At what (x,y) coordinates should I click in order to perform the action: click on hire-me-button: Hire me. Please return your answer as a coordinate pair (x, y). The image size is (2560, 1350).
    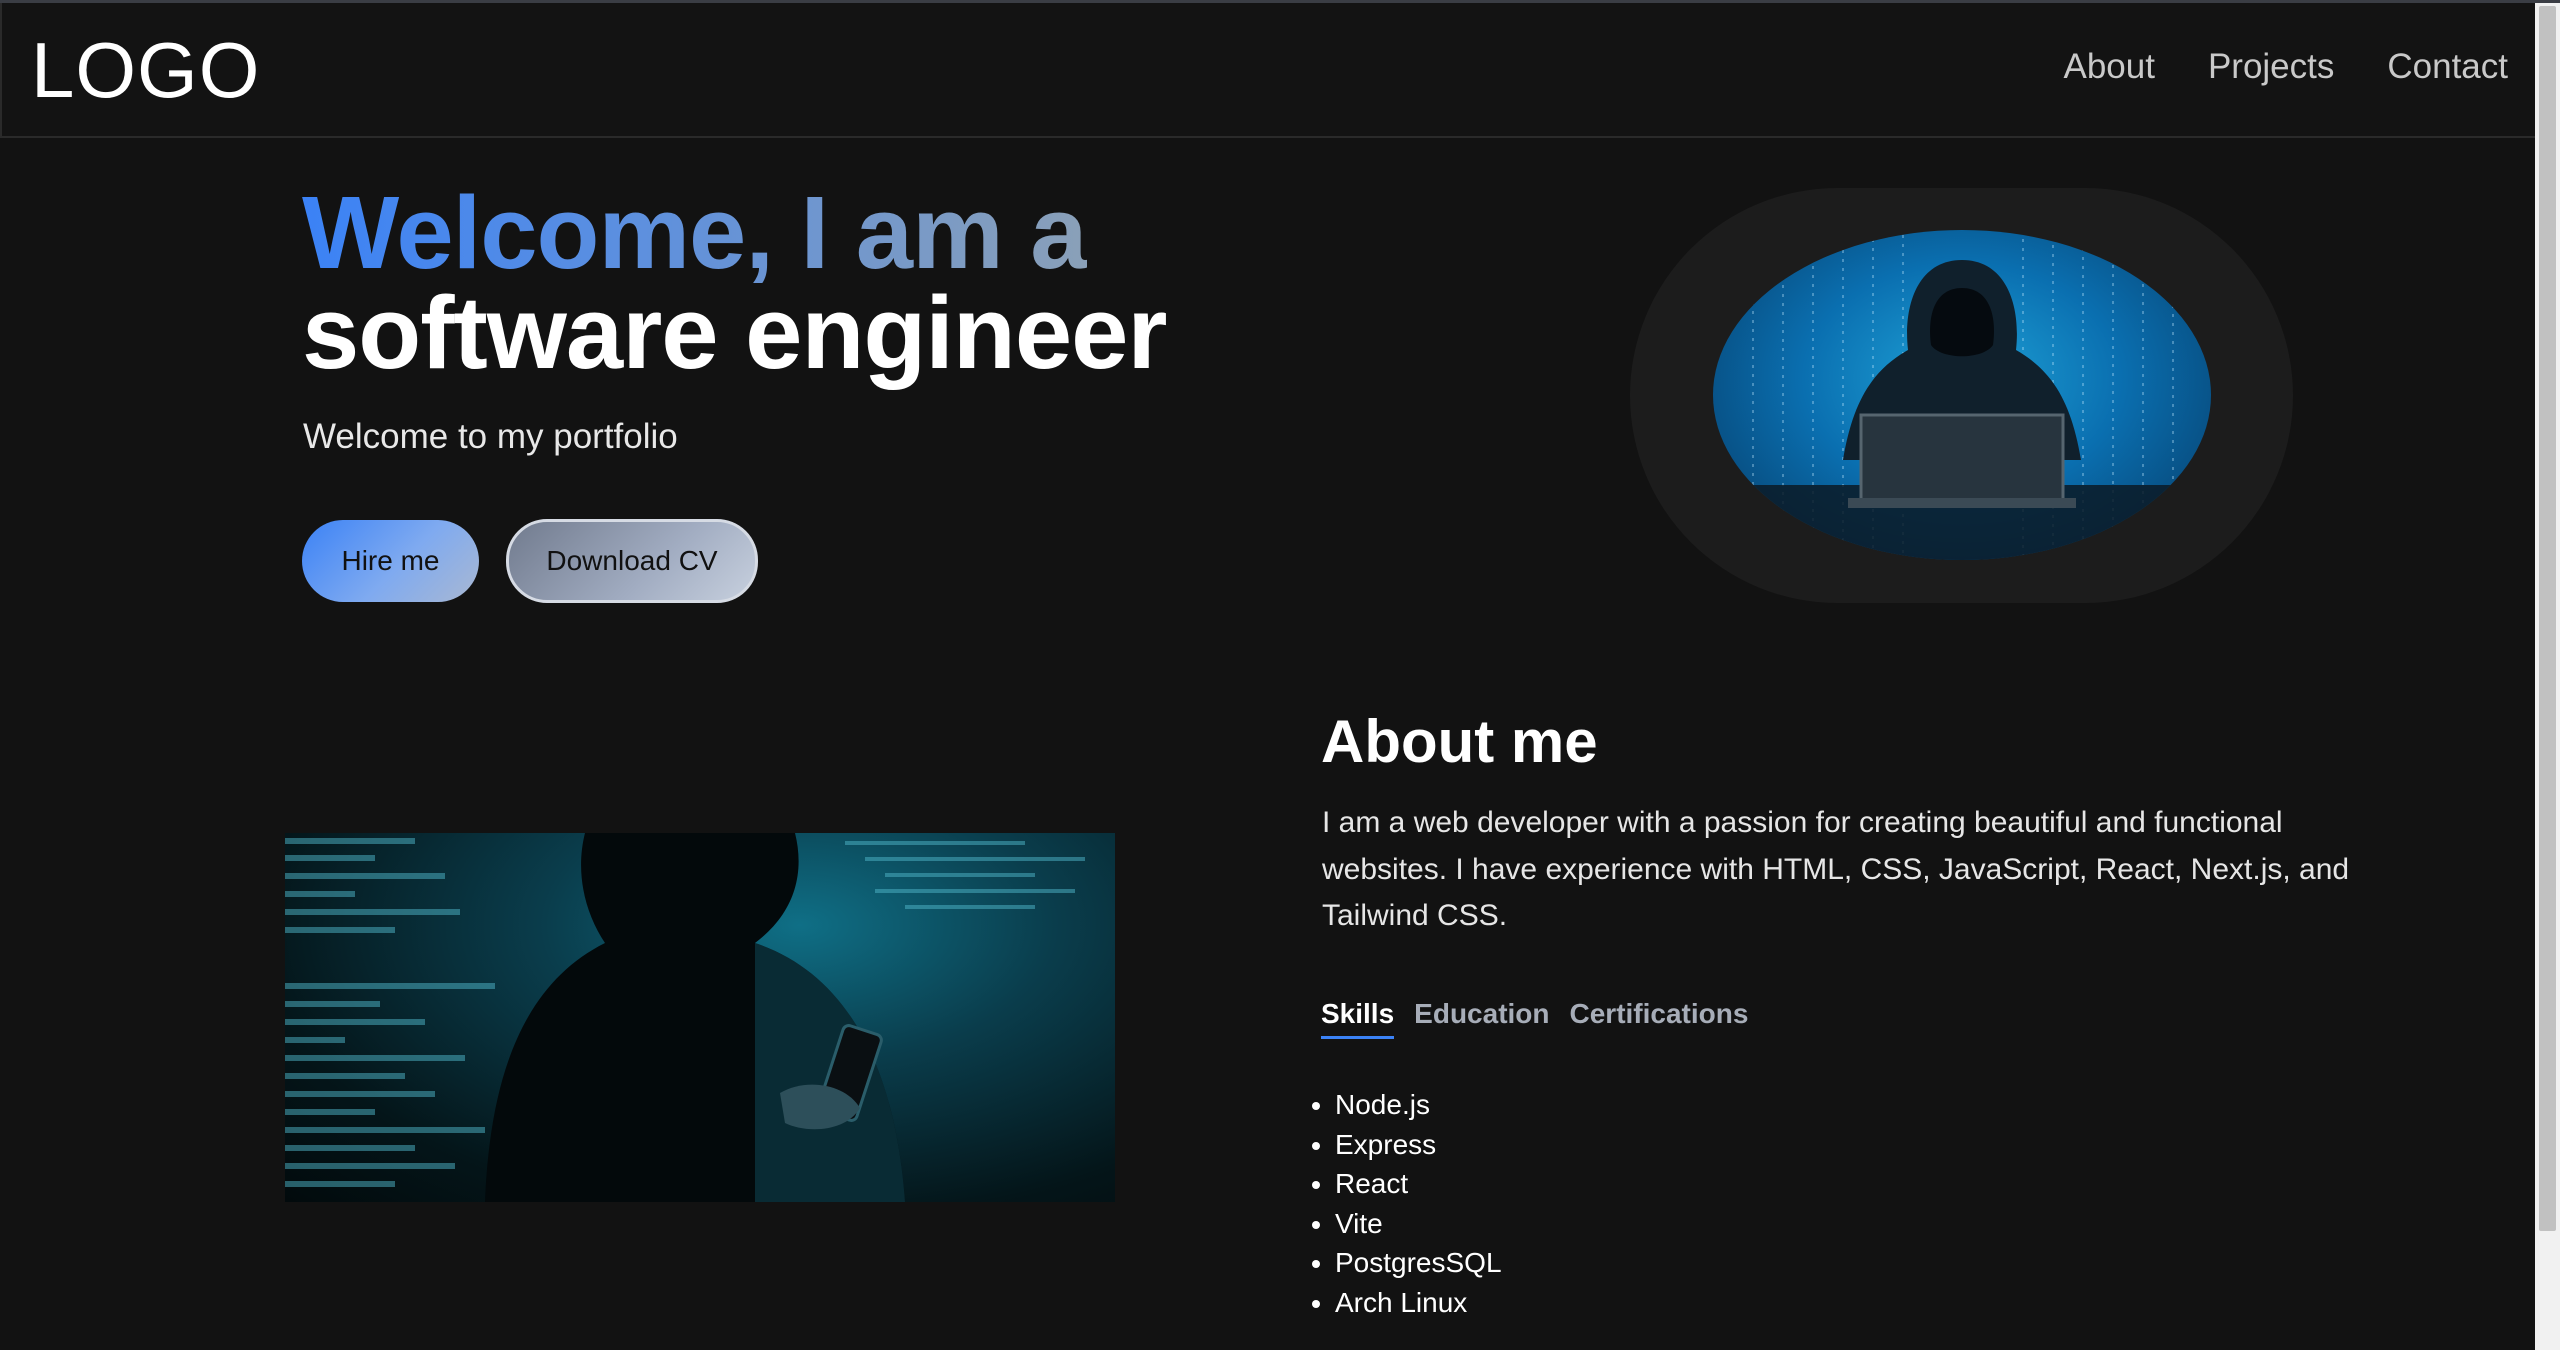
    Looking at the image, I should click on (390, 561).